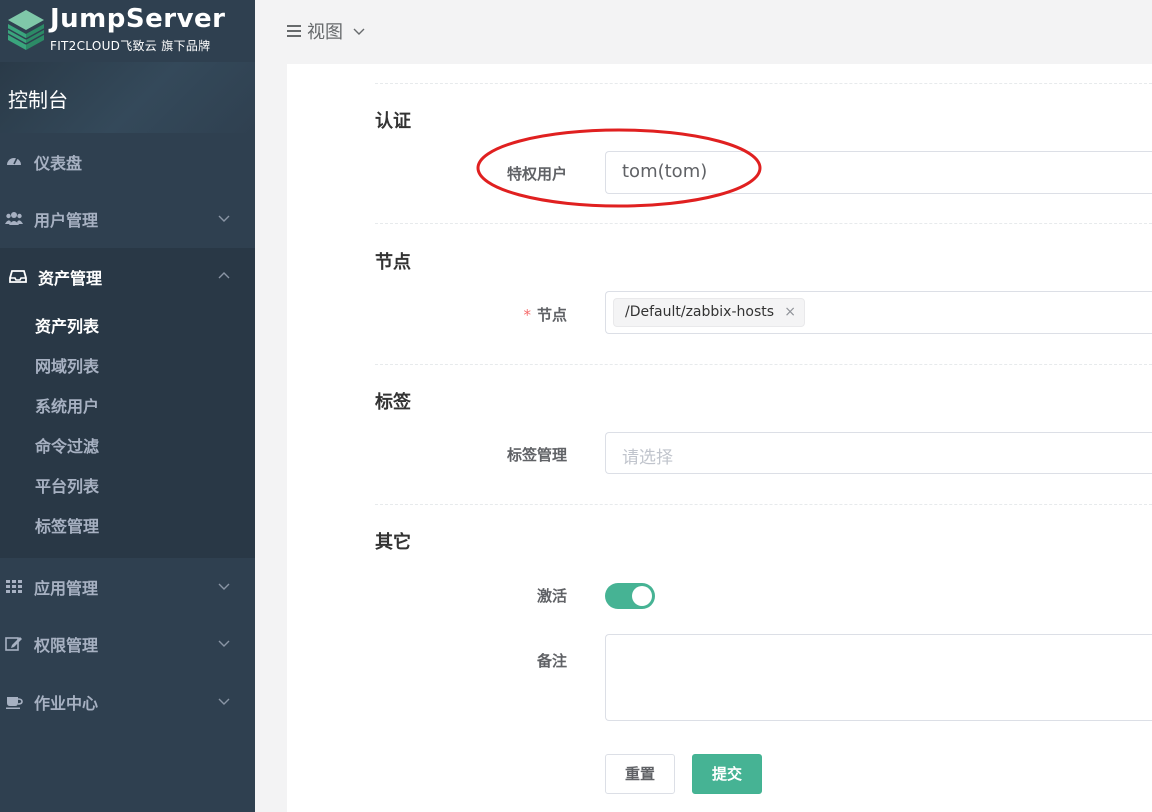 The image size is (1152, 812). What do you see at coordinates (130, 46) in the screenshot?
I see `brand-tagline: FIT2CLOUD飞致云 旗下品牌` at bounding box center [130, 46].